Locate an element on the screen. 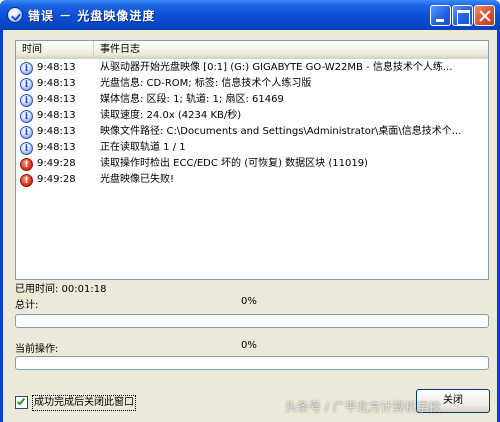  total-percent: 0% is located at coordinates (249, 301).